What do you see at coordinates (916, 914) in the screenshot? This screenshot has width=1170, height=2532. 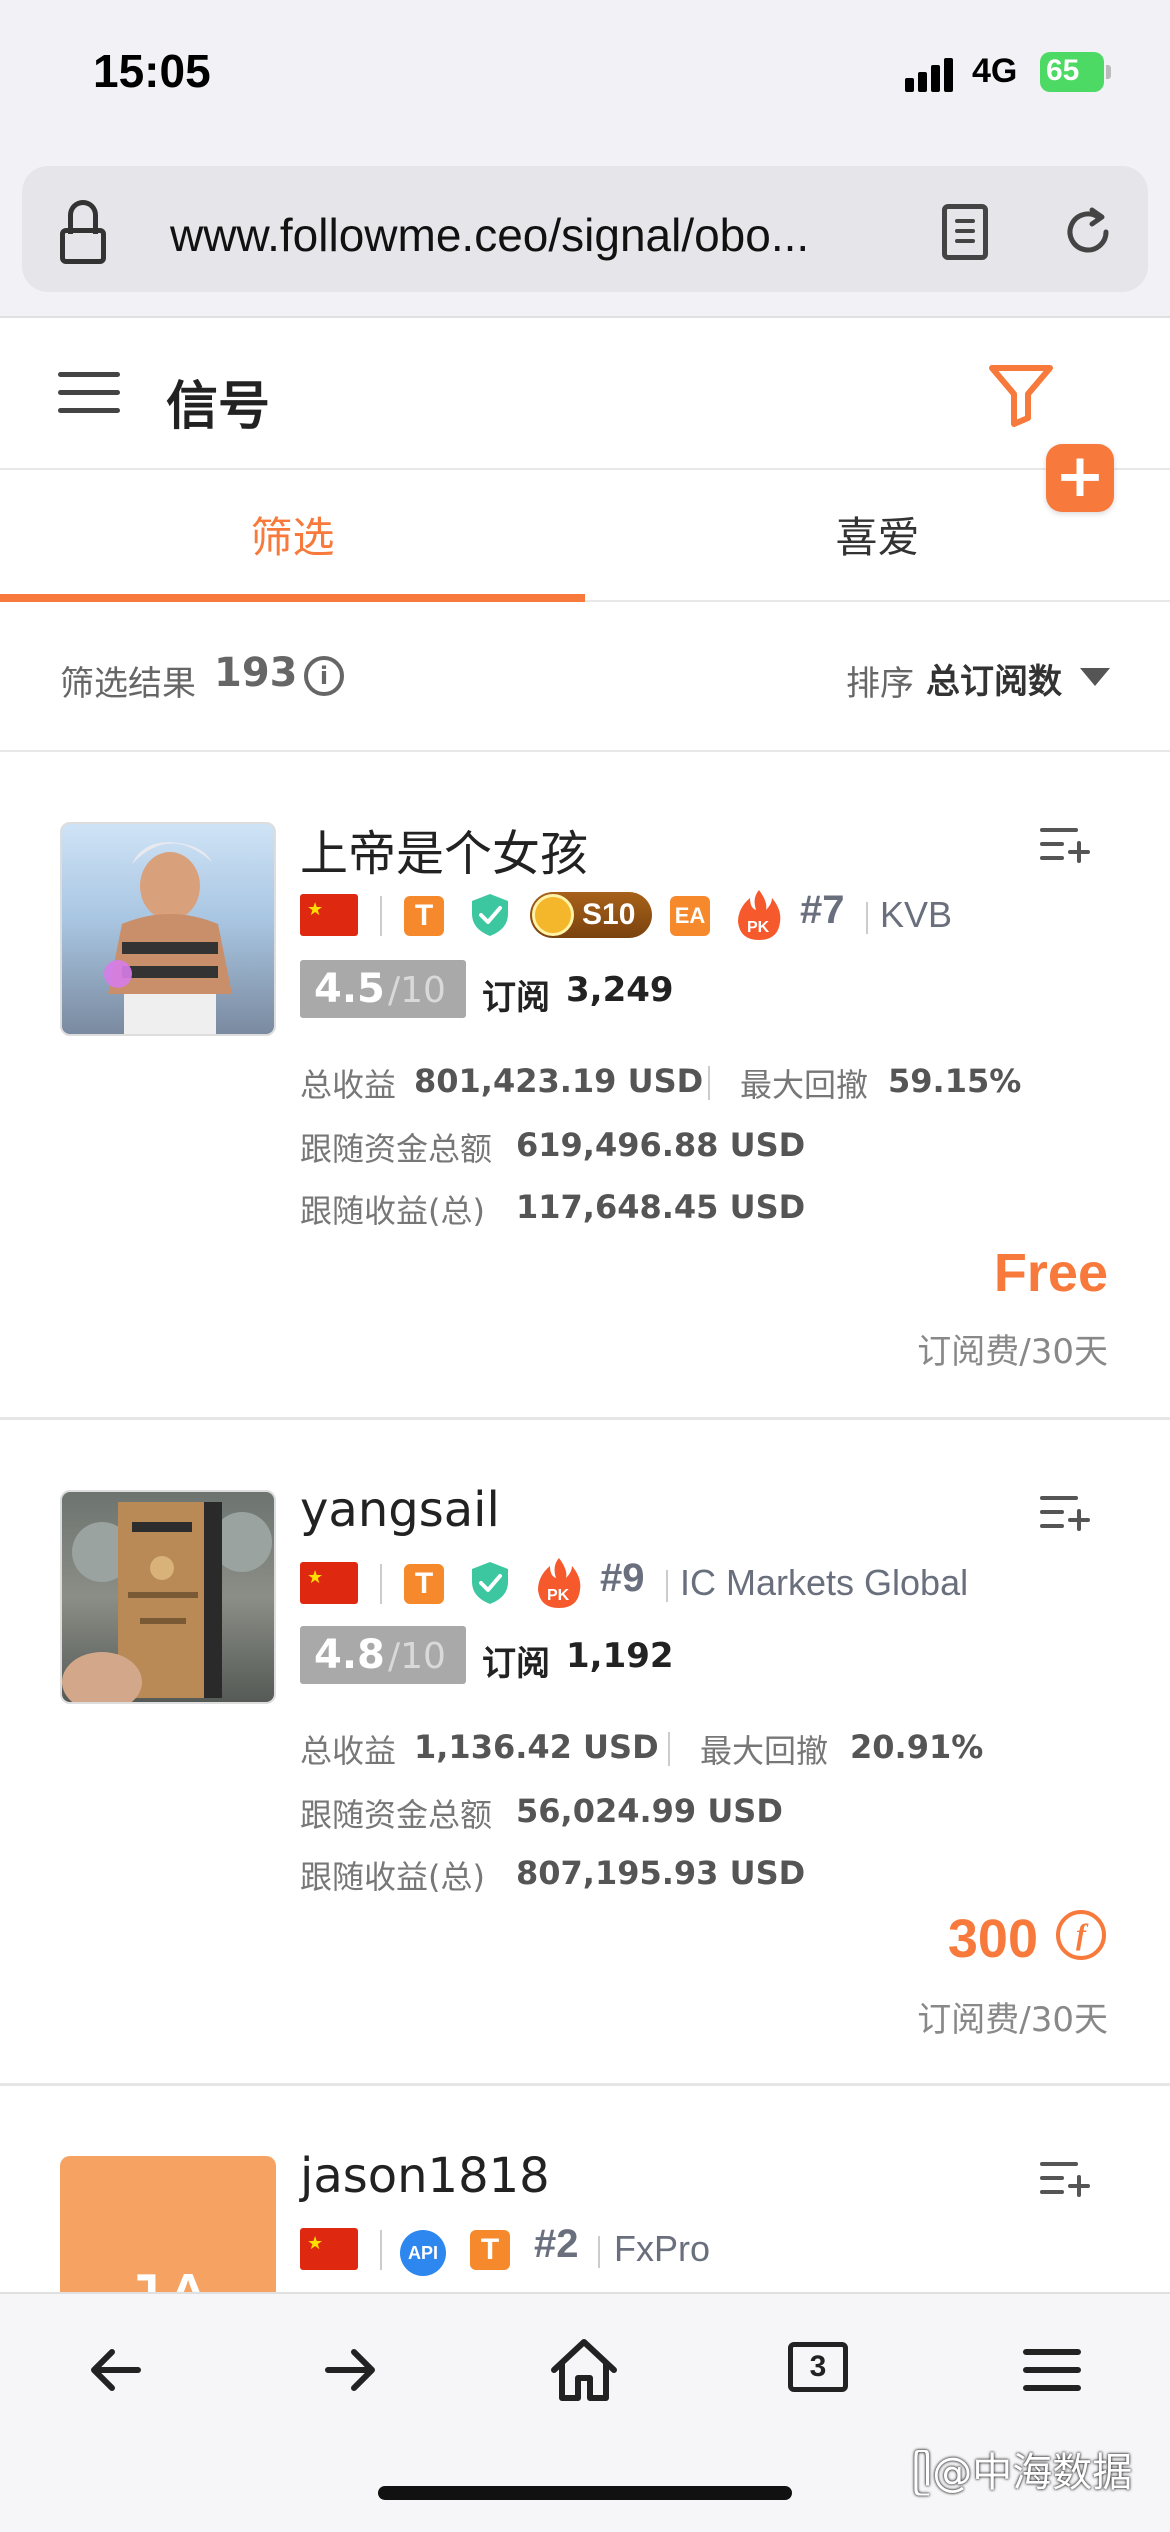 I see `broker-name: KVB` at bounding box center [916, 914].